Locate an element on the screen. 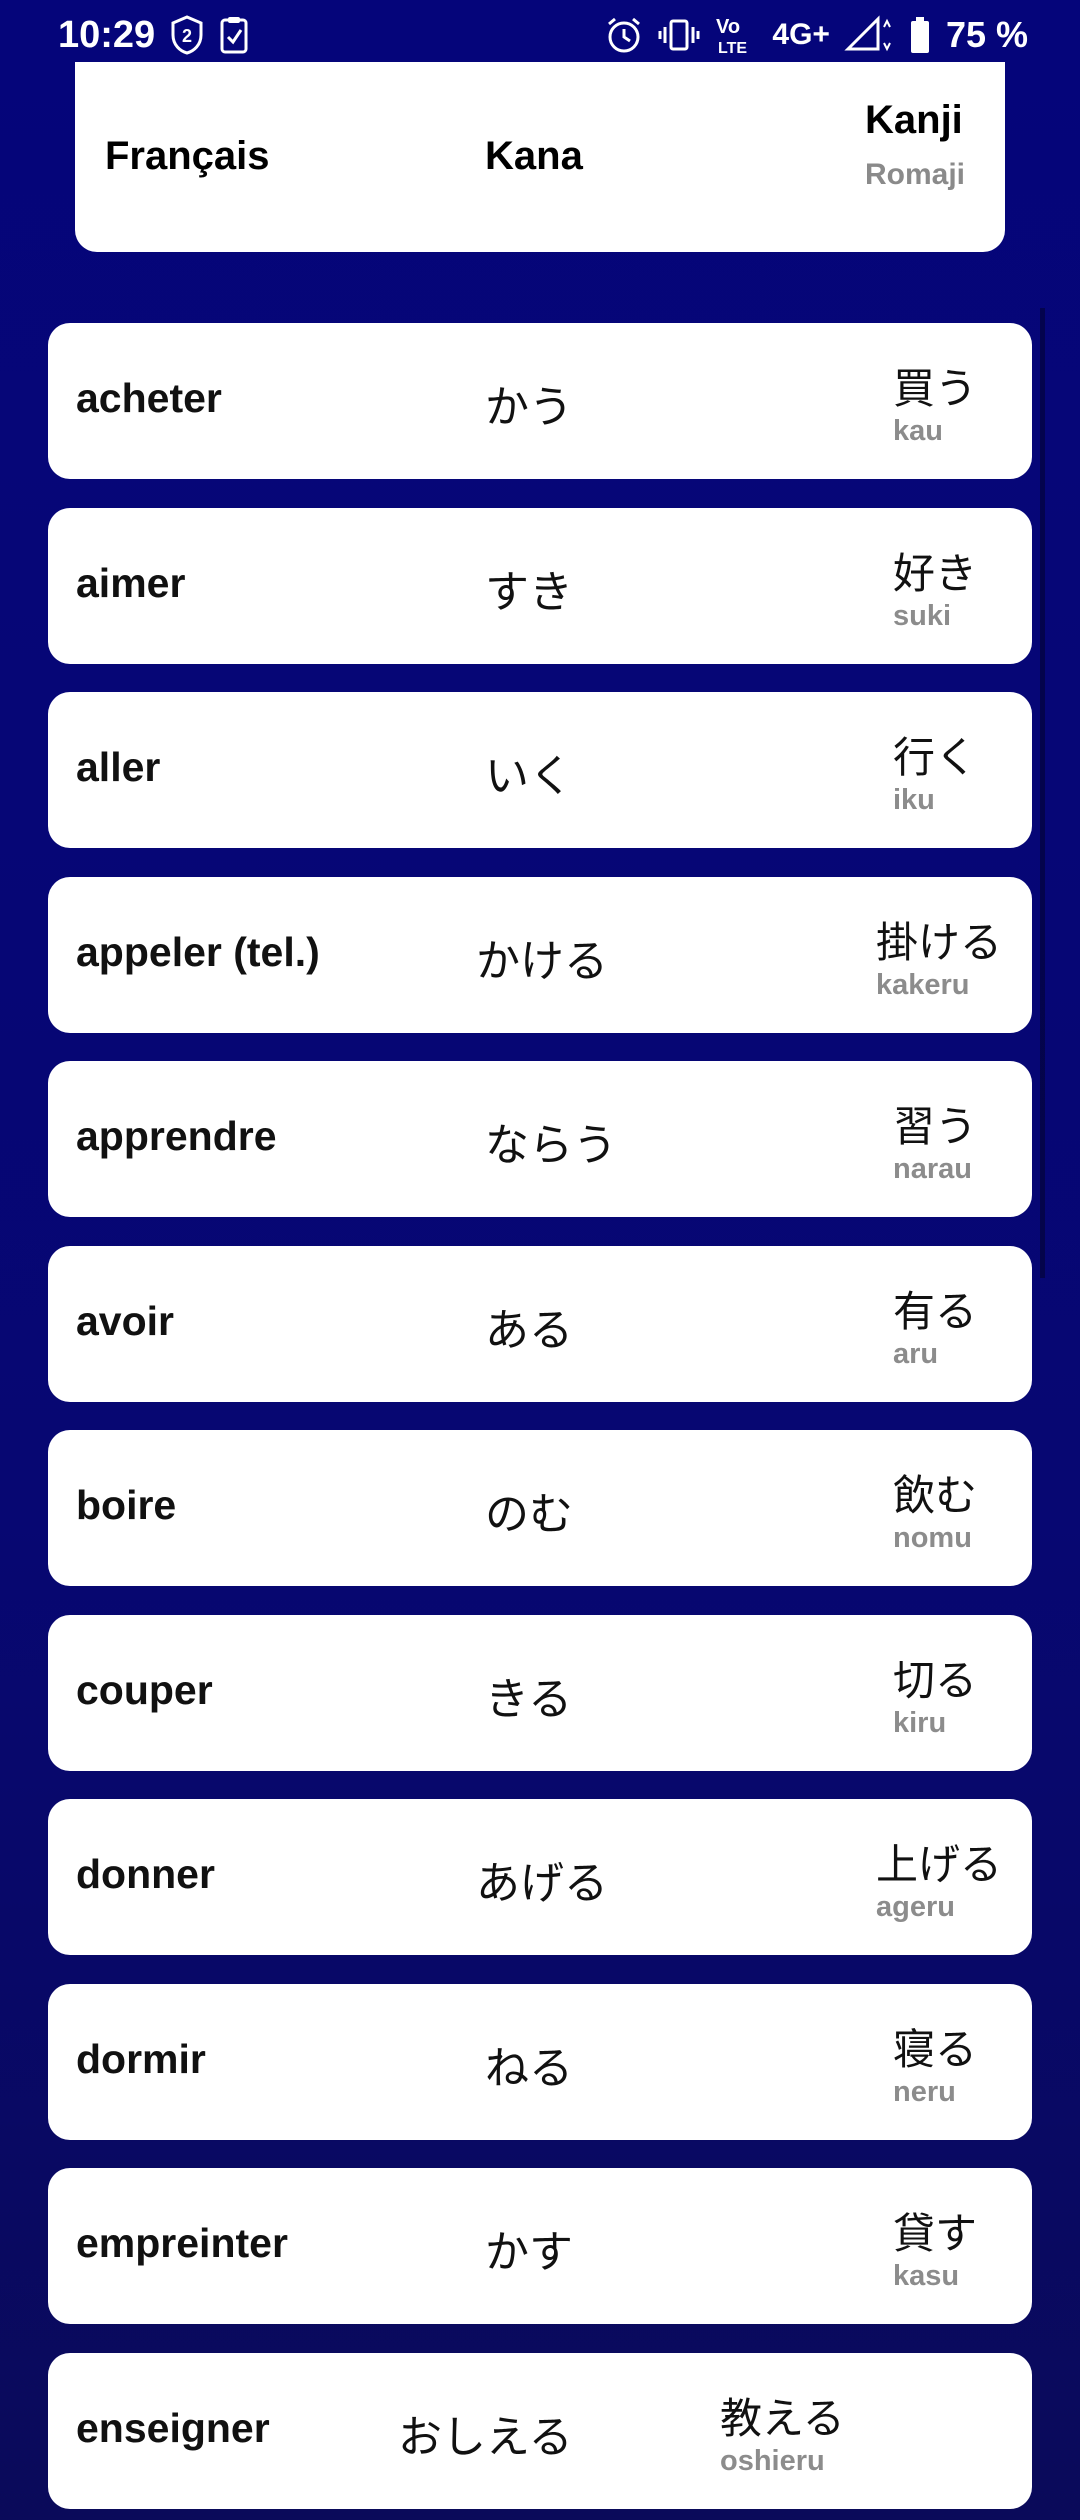 This screenshot has height=2520, width=1080. word-kana: かす is located at coordinates (529, 2252).